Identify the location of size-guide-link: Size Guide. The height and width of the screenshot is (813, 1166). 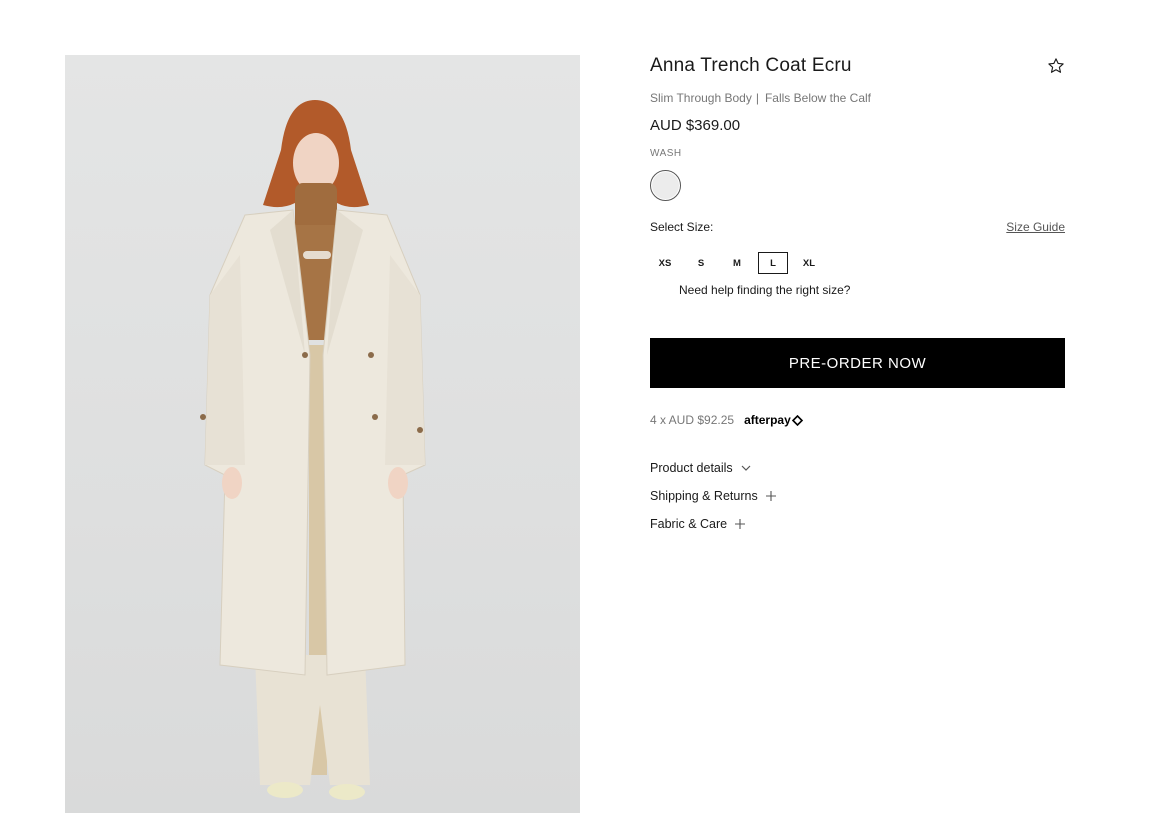
(1035, 227).